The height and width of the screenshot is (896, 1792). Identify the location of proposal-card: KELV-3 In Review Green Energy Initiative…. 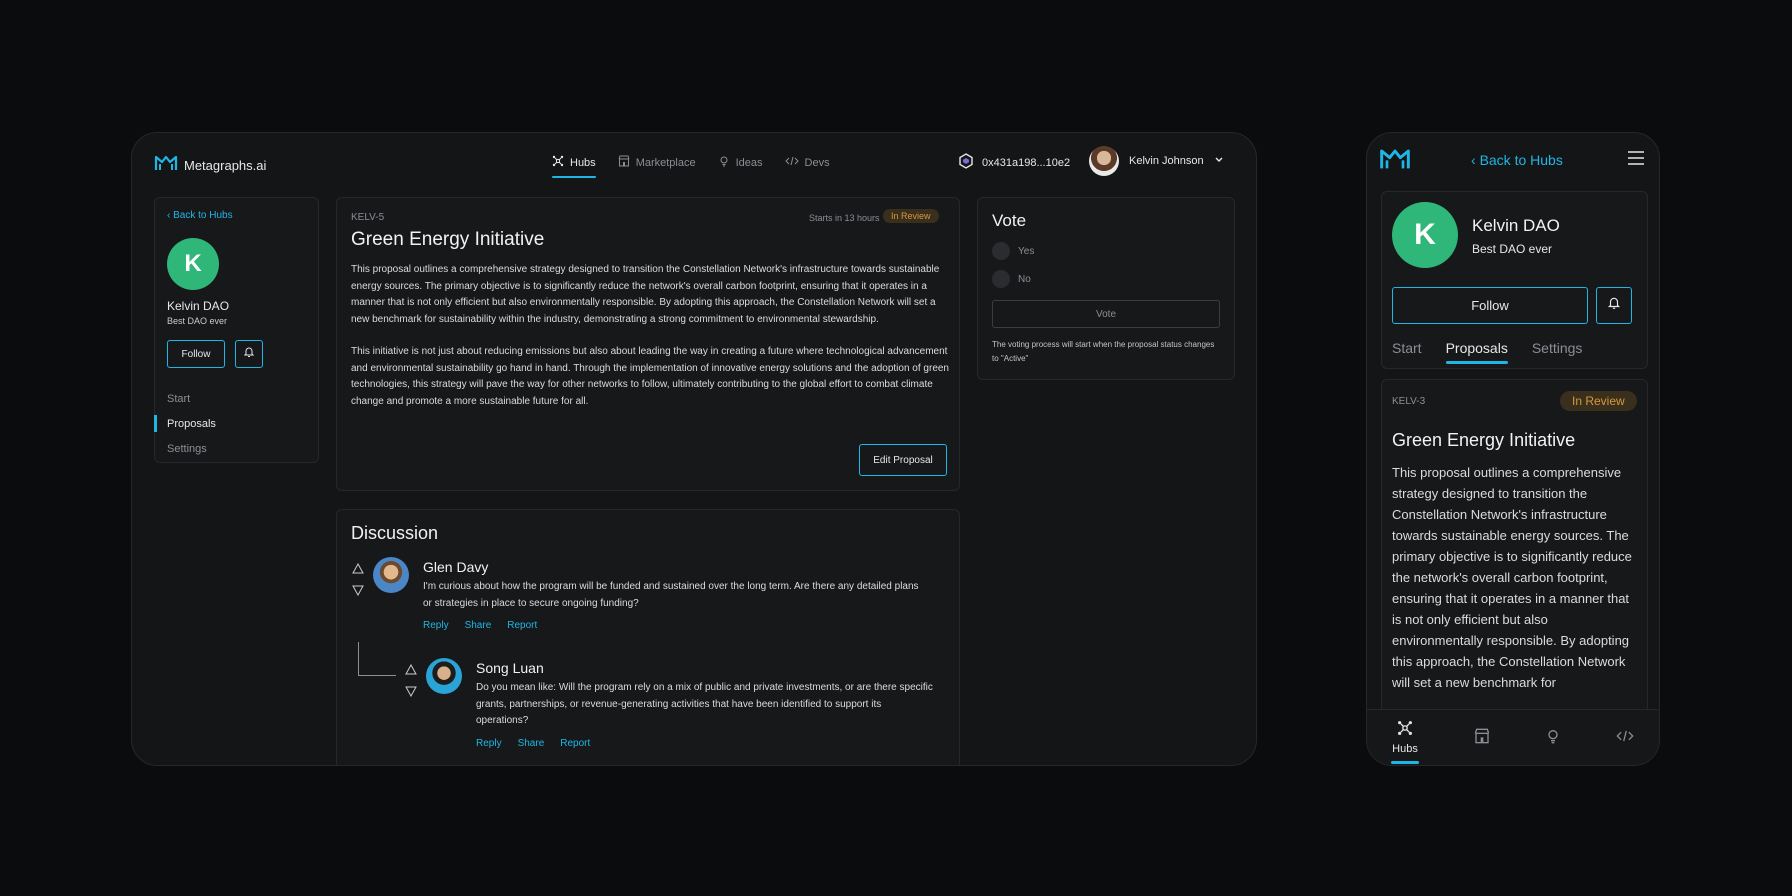
(1514, 549).